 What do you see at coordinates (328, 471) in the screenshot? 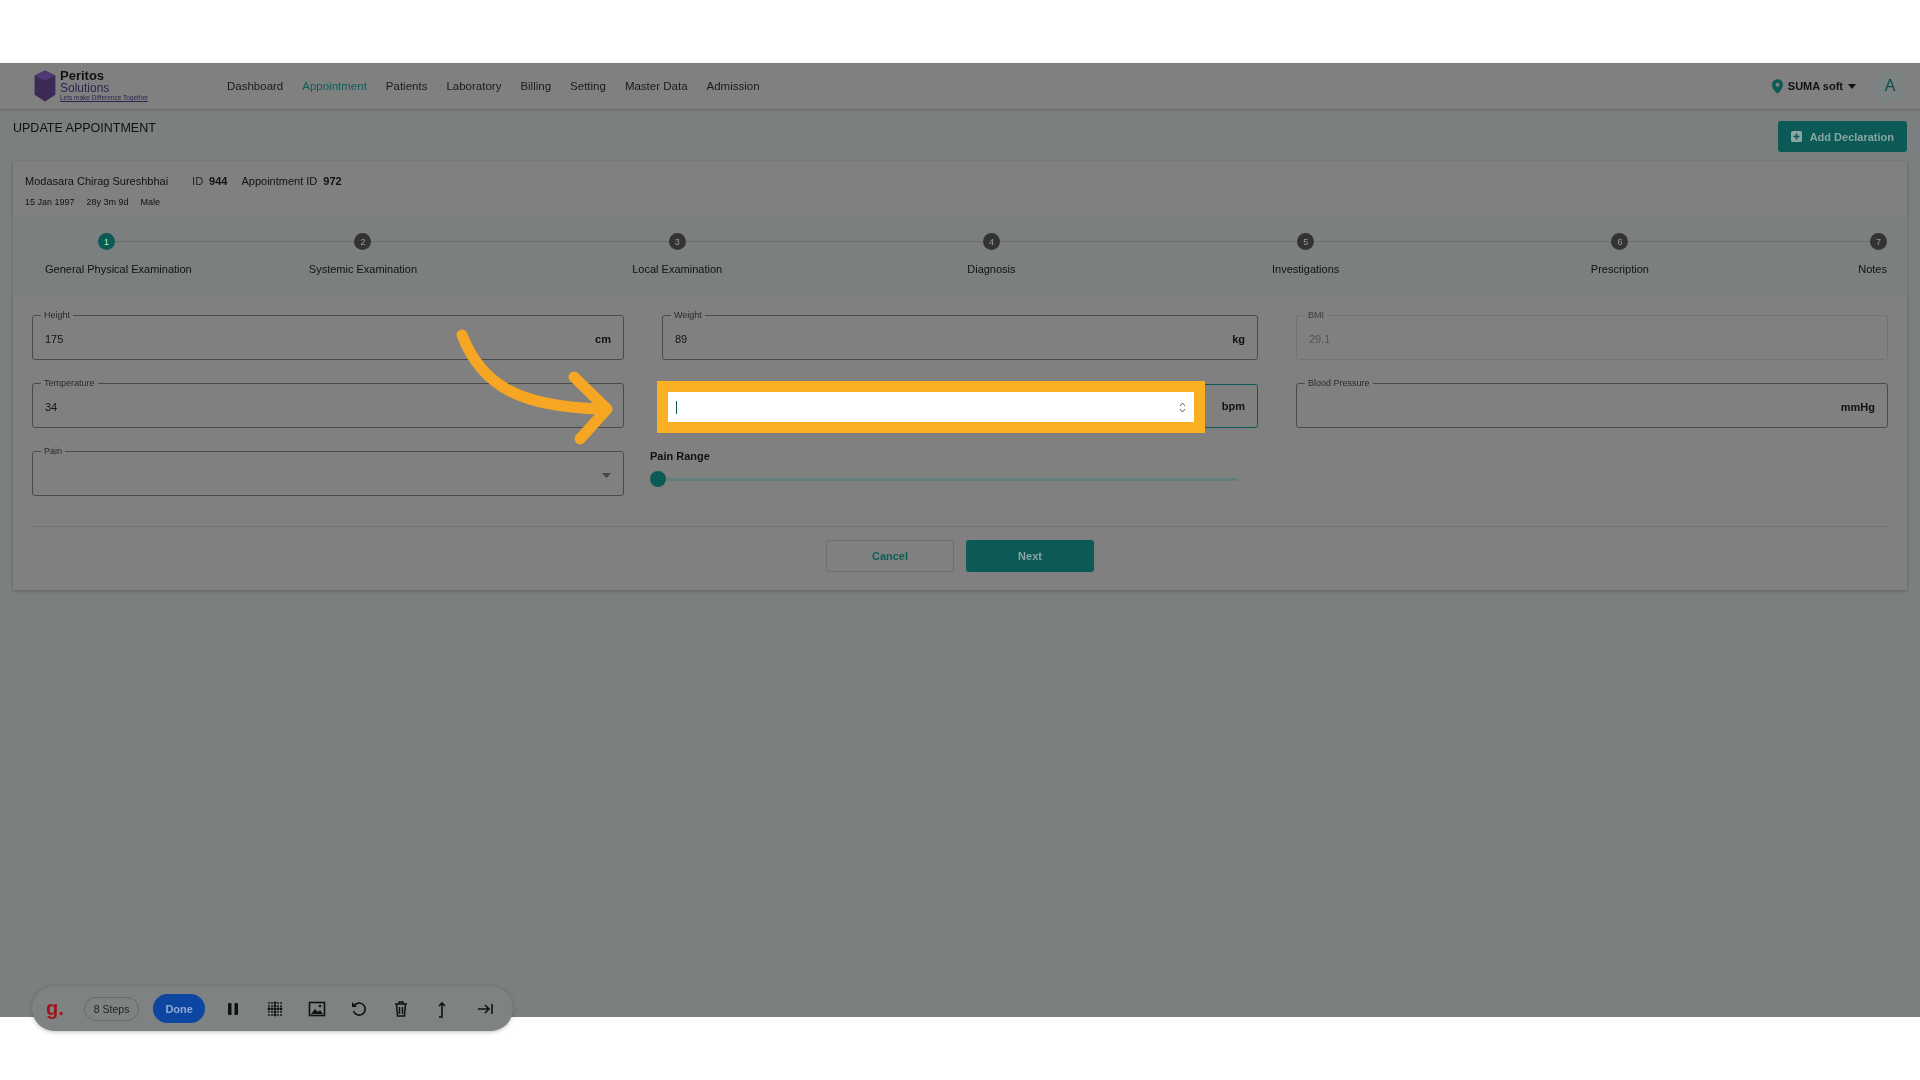
I see `pain-dropdown: Pain` at bounding box center [328, 471].